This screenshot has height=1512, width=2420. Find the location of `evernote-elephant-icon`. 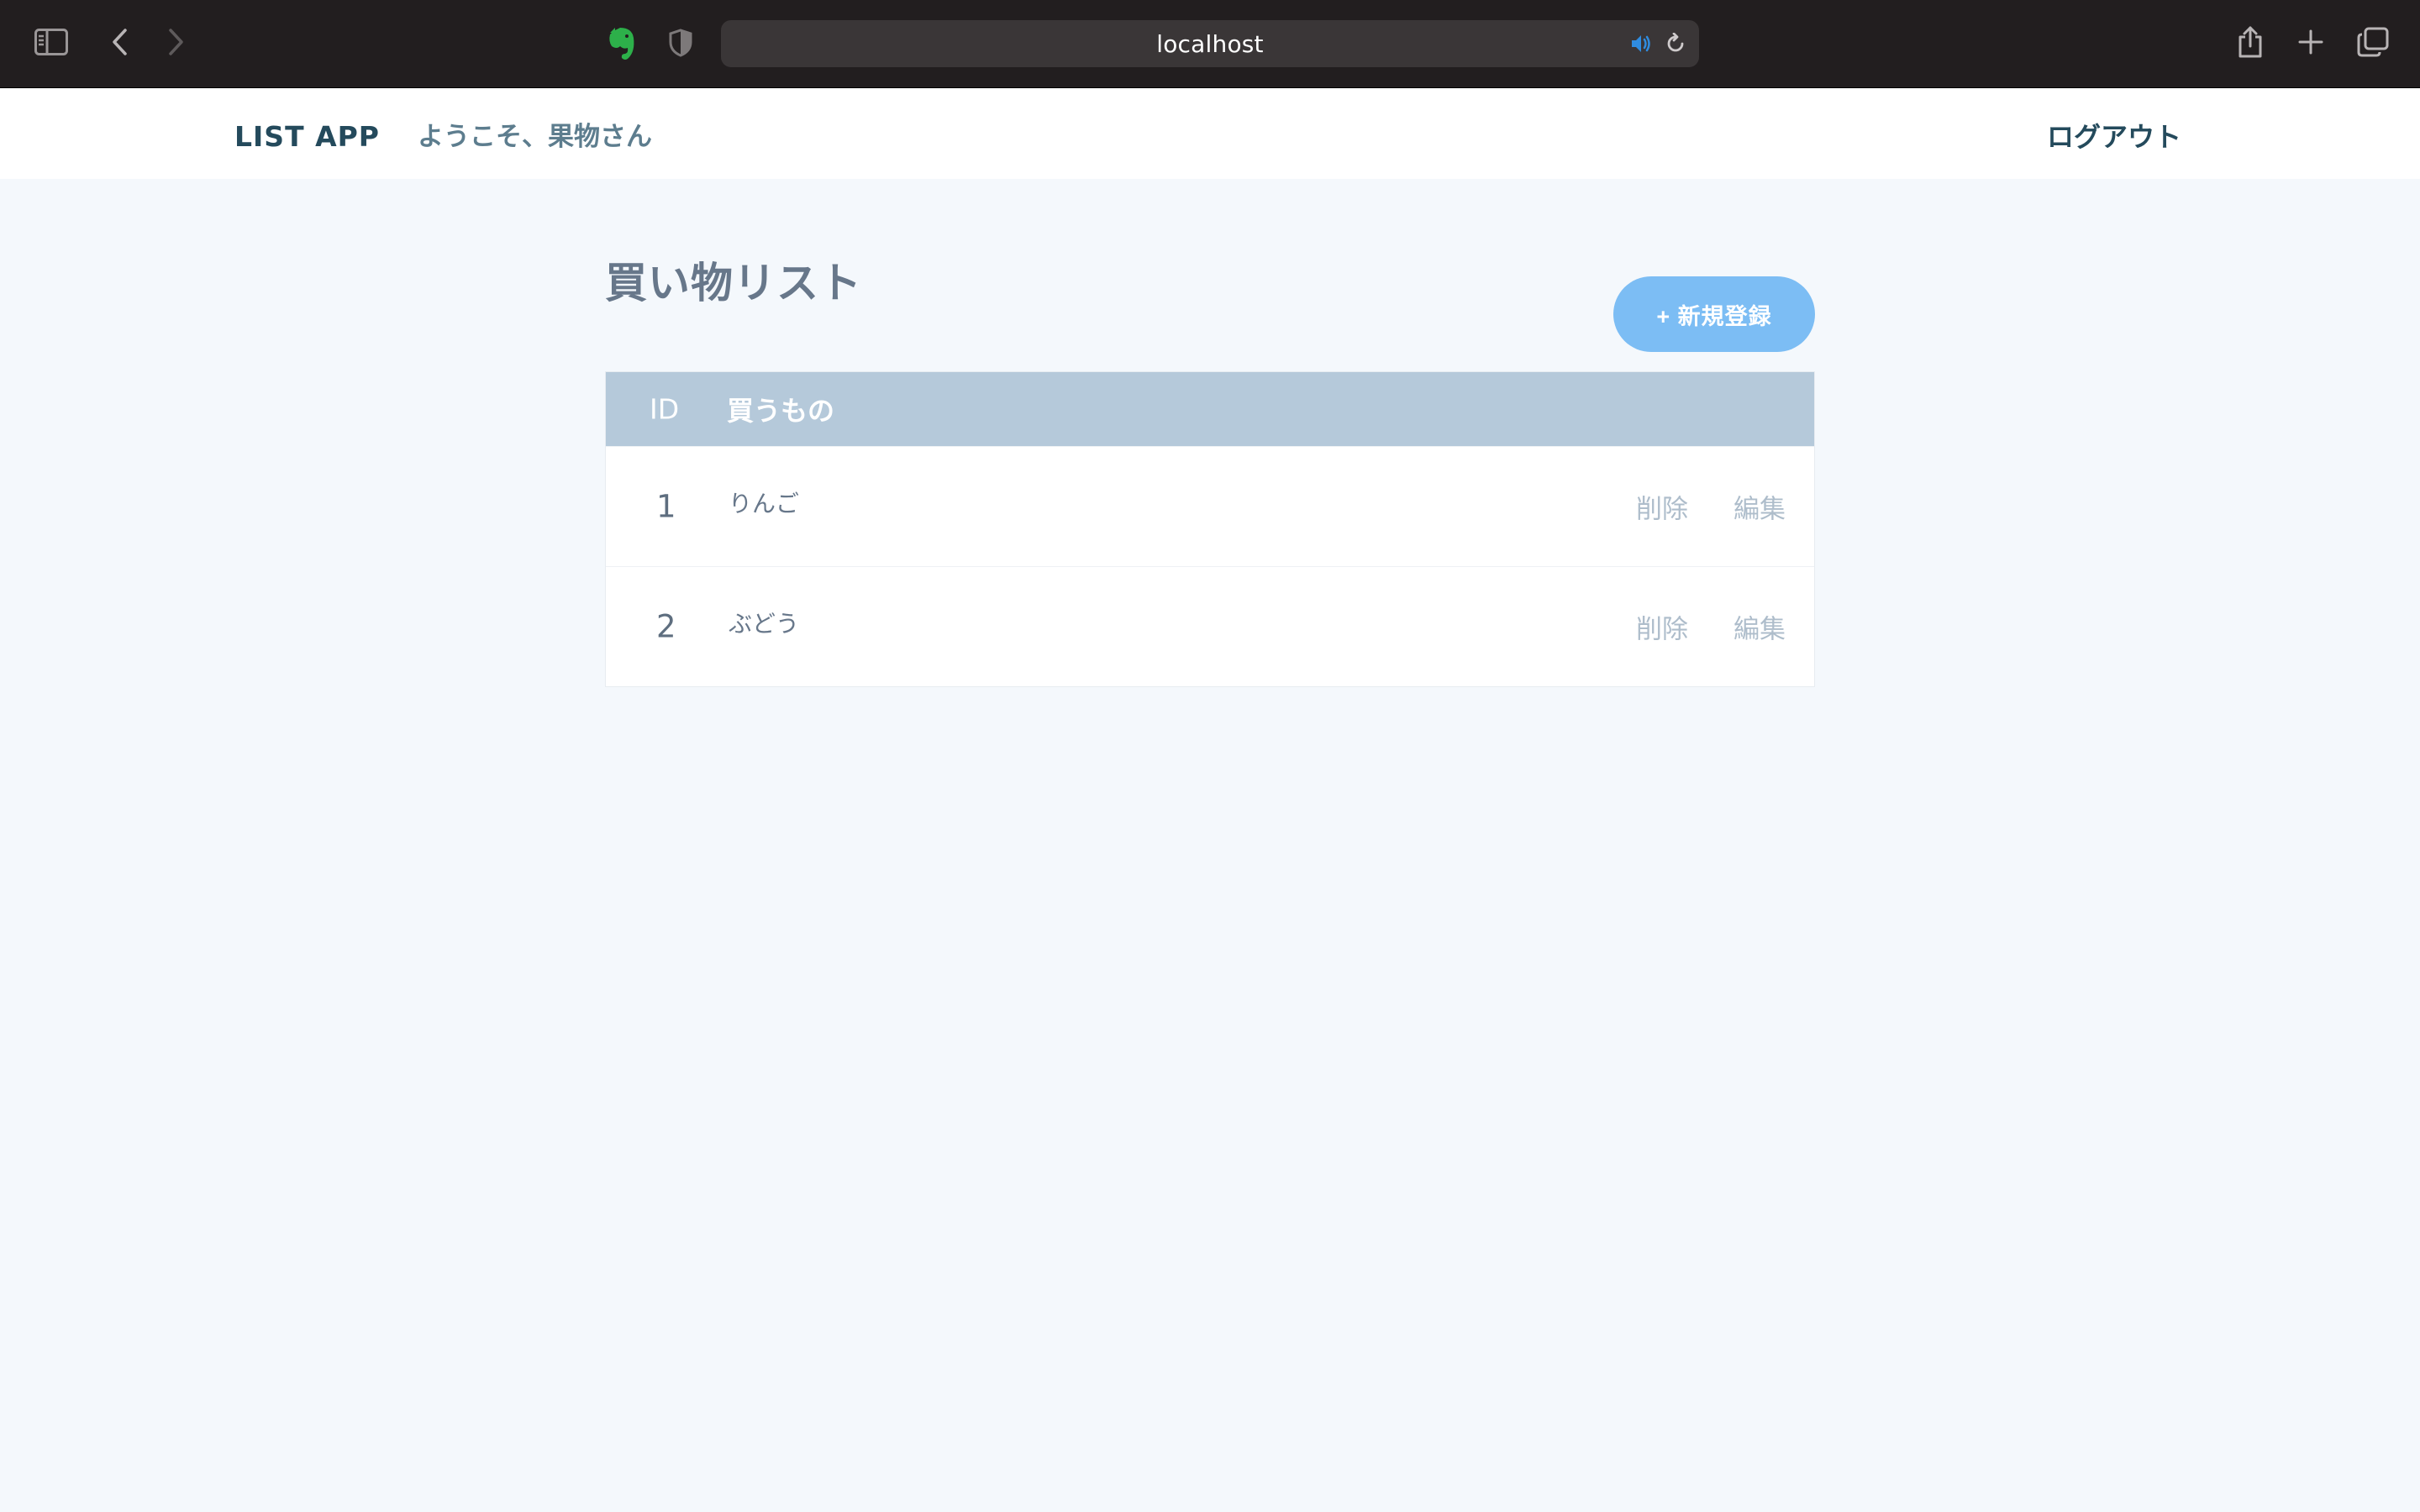

evernote-elephant-icon is located at coordinates (621, 44).